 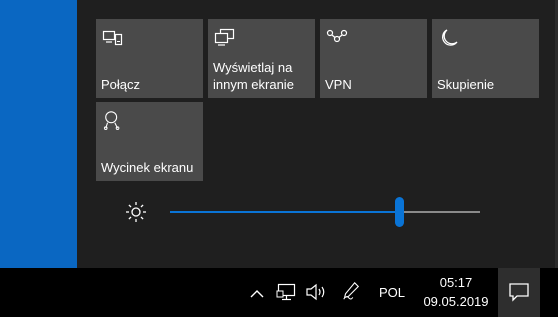 I want to click on tile-connect-label: Połącz, so click(x=121, y=84).